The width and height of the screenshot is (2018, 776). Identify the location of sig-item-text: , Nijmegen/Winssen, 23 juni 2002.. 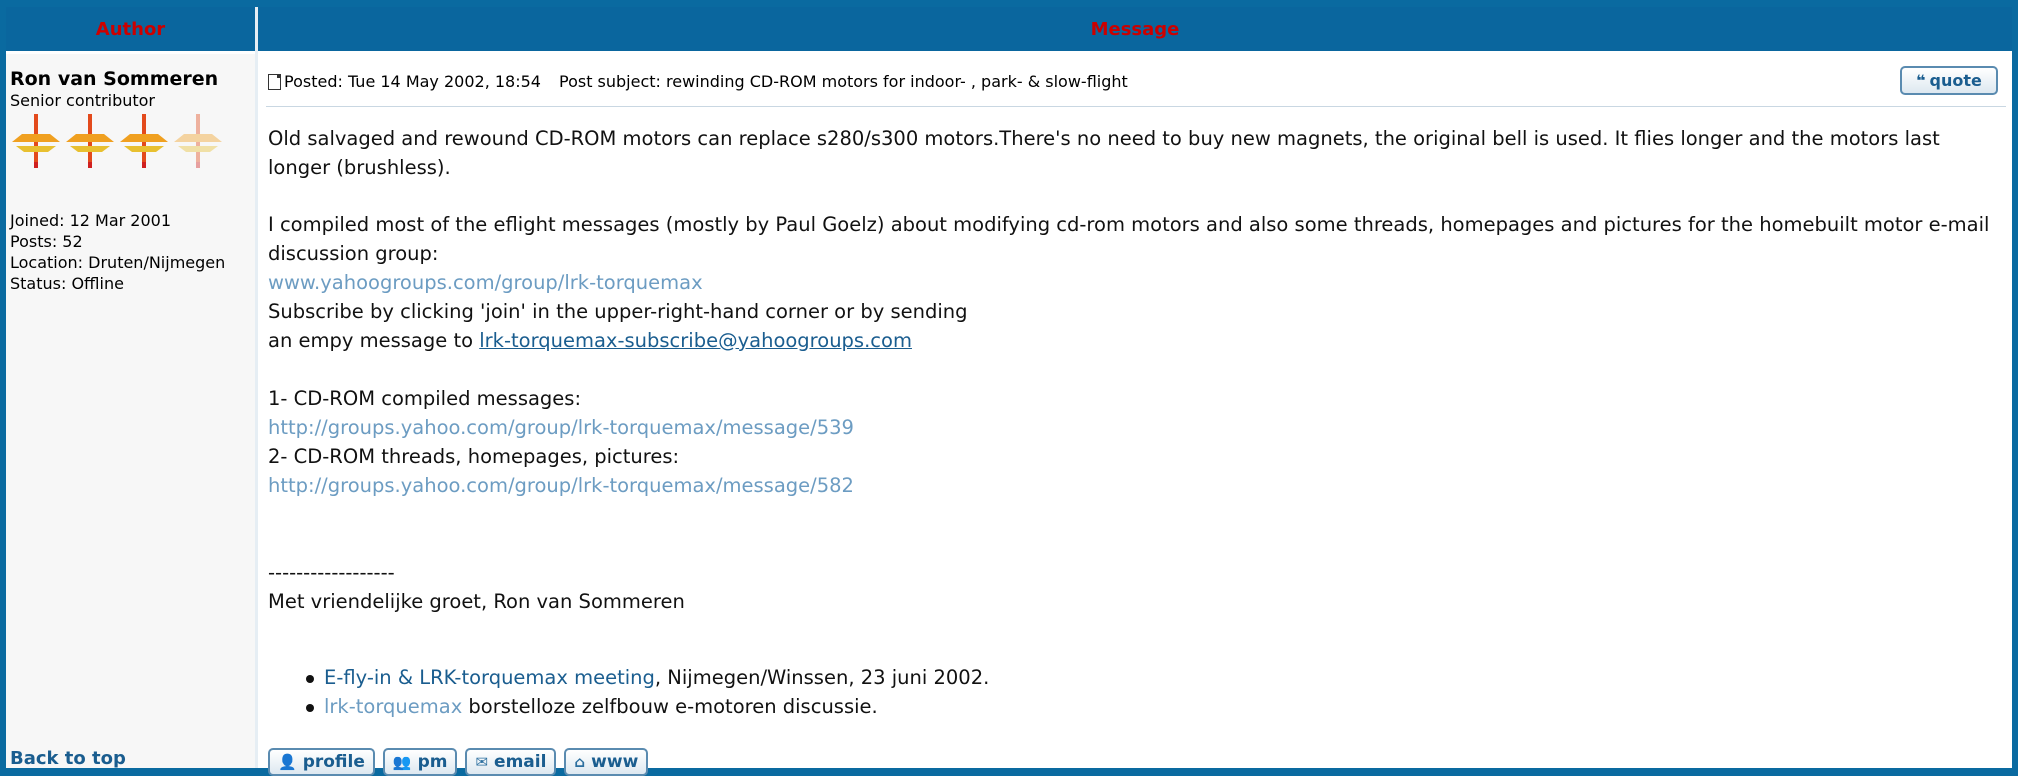
(822, 677).